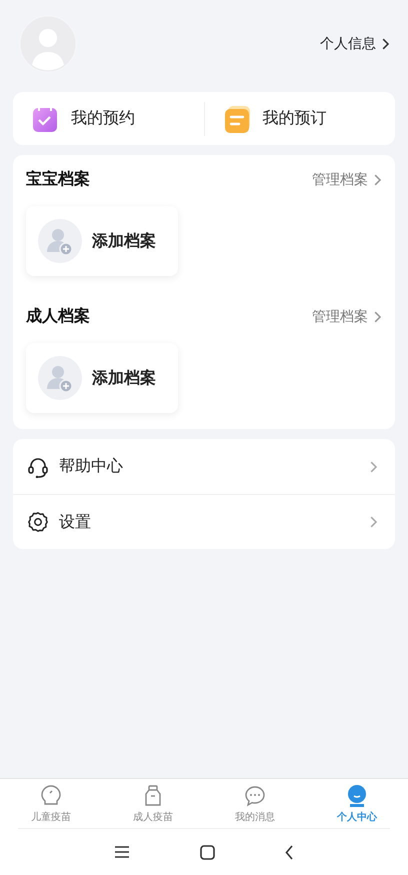 Image resolution: width=408 pixels, height=875 pixels. Describe the element at coordinates (38, 467) in the screenshot. I see `headset-icon` at that location.